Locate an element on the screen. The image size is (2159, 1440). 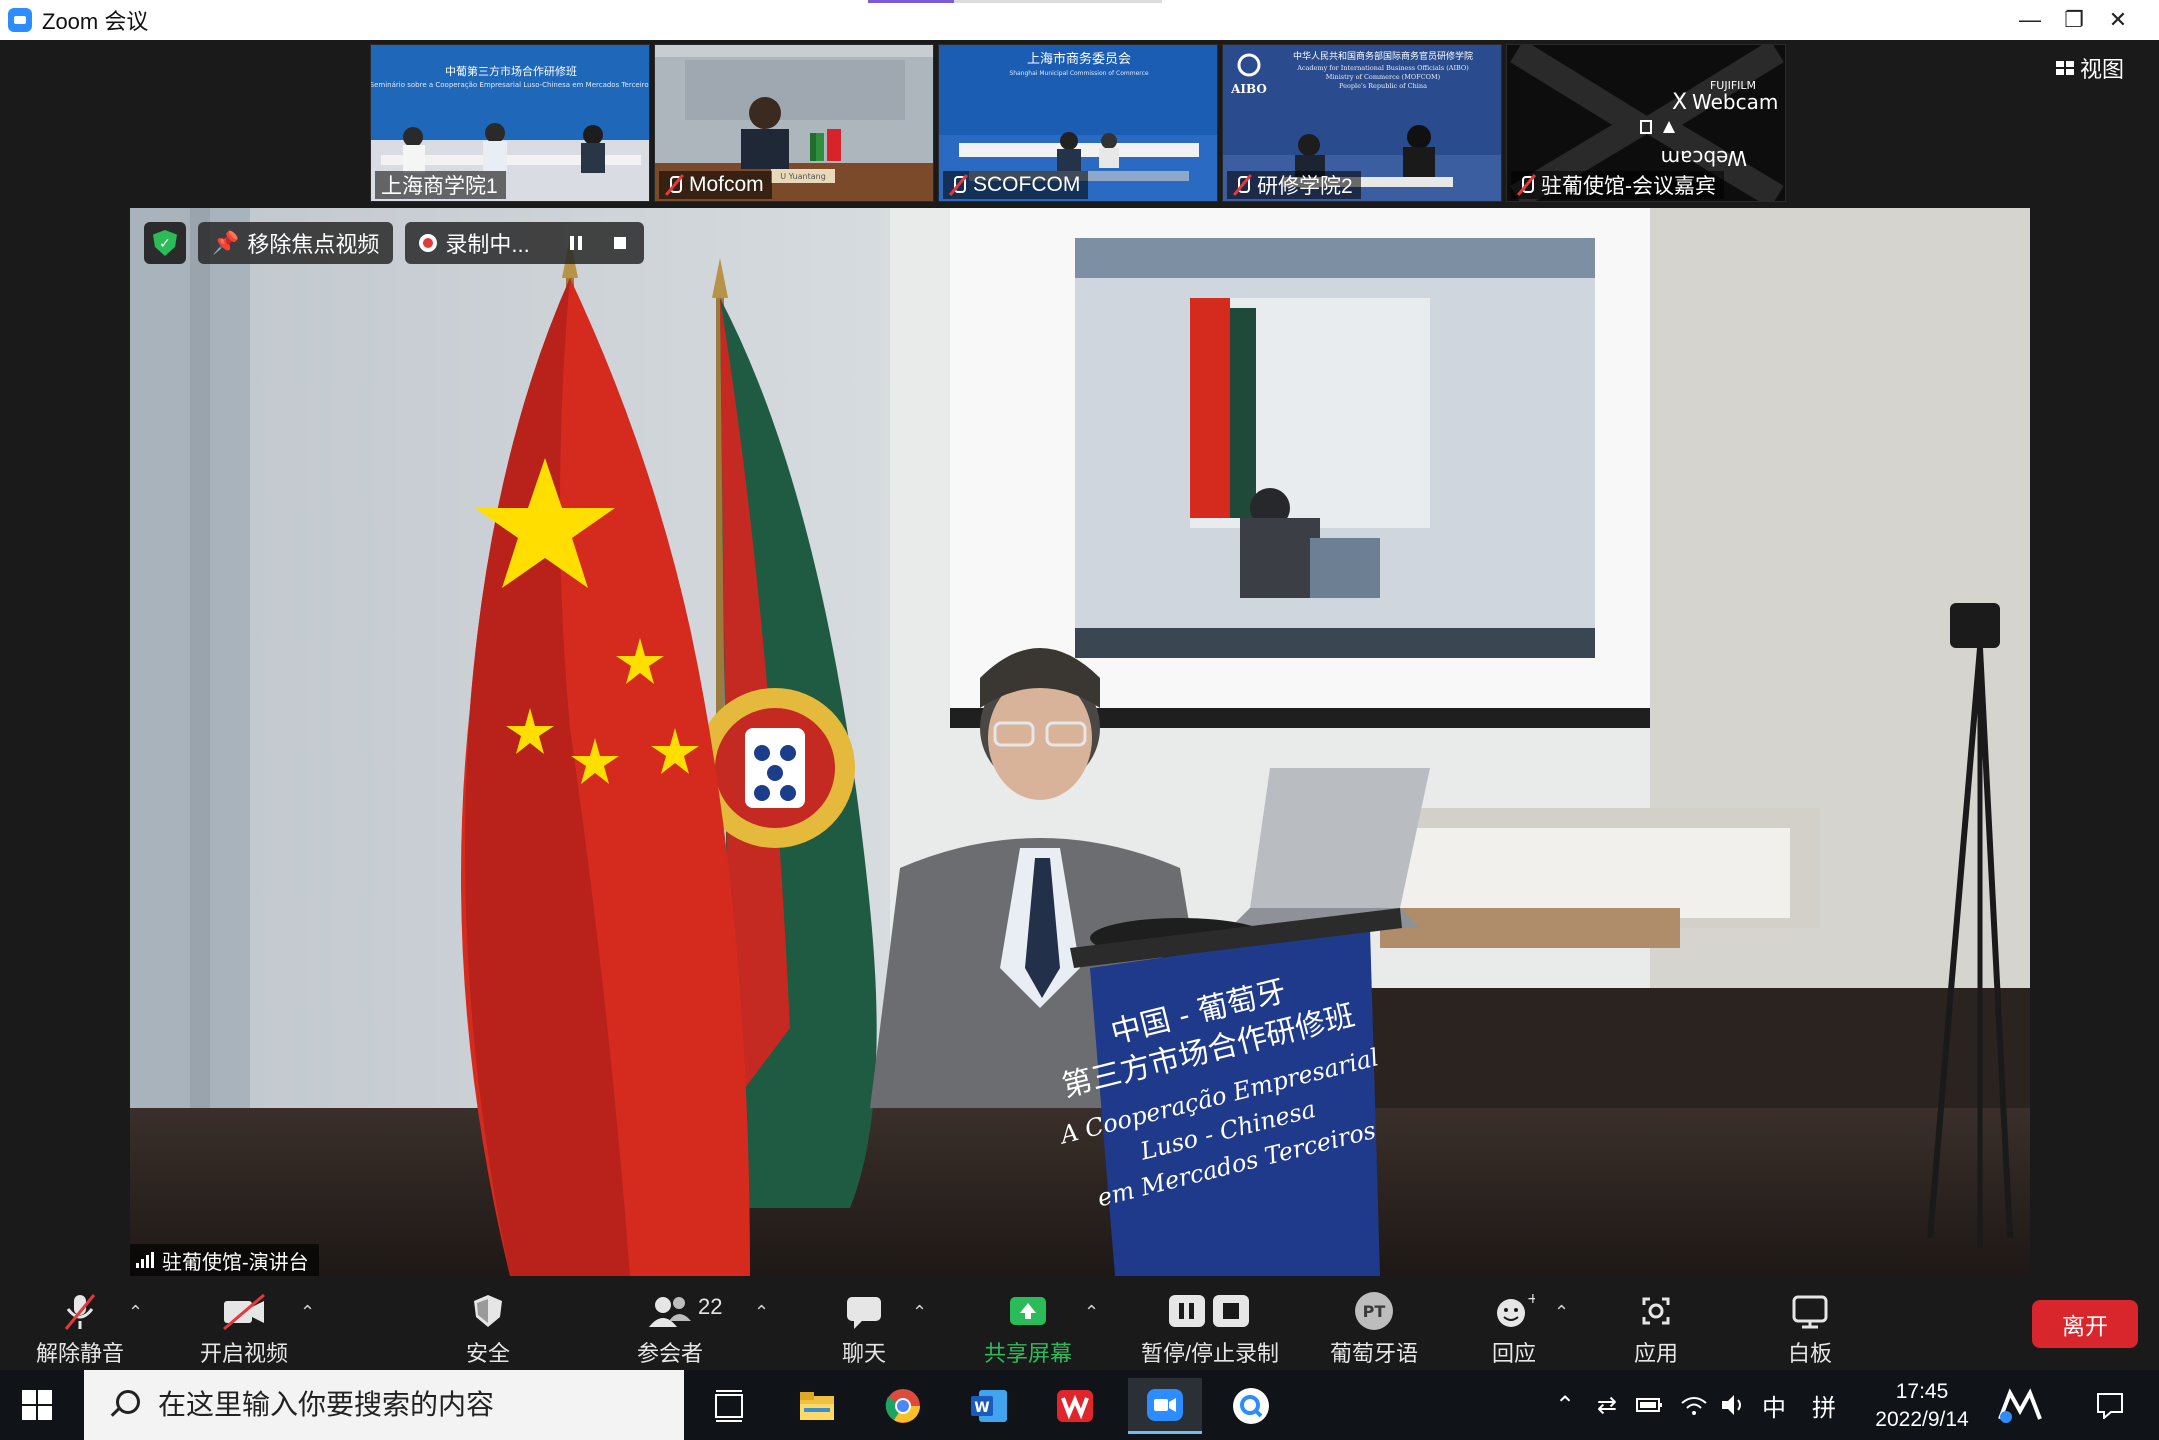
whiteboard-label: 白板 is located at coordinates (1809, 1353).